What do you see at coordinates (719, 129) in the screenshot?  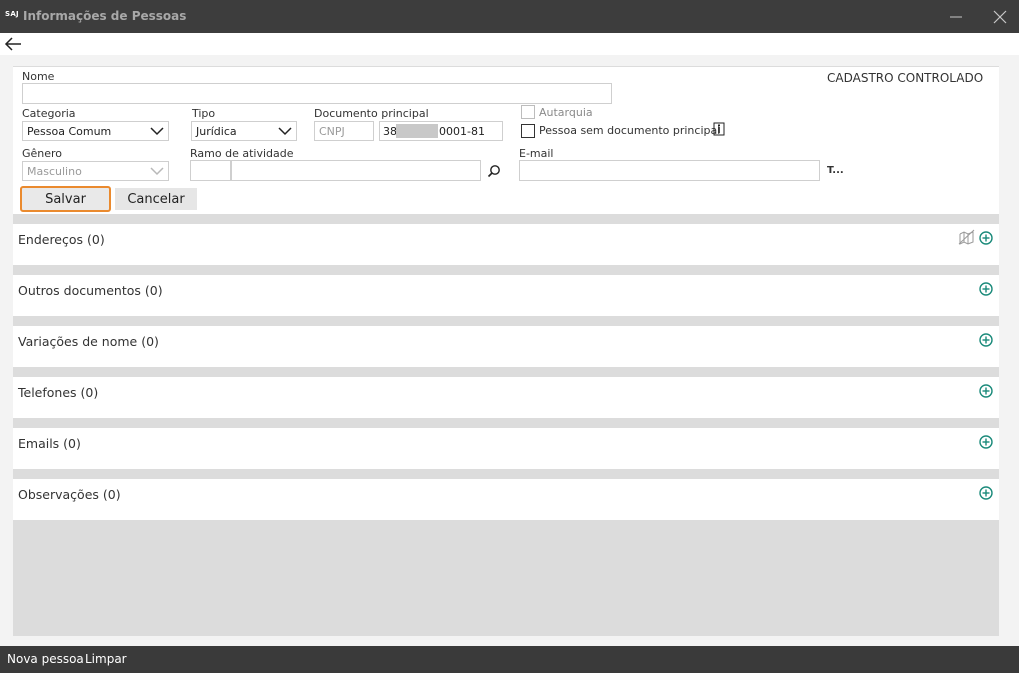 I see `info-icon` at bounding box center [719, 129].